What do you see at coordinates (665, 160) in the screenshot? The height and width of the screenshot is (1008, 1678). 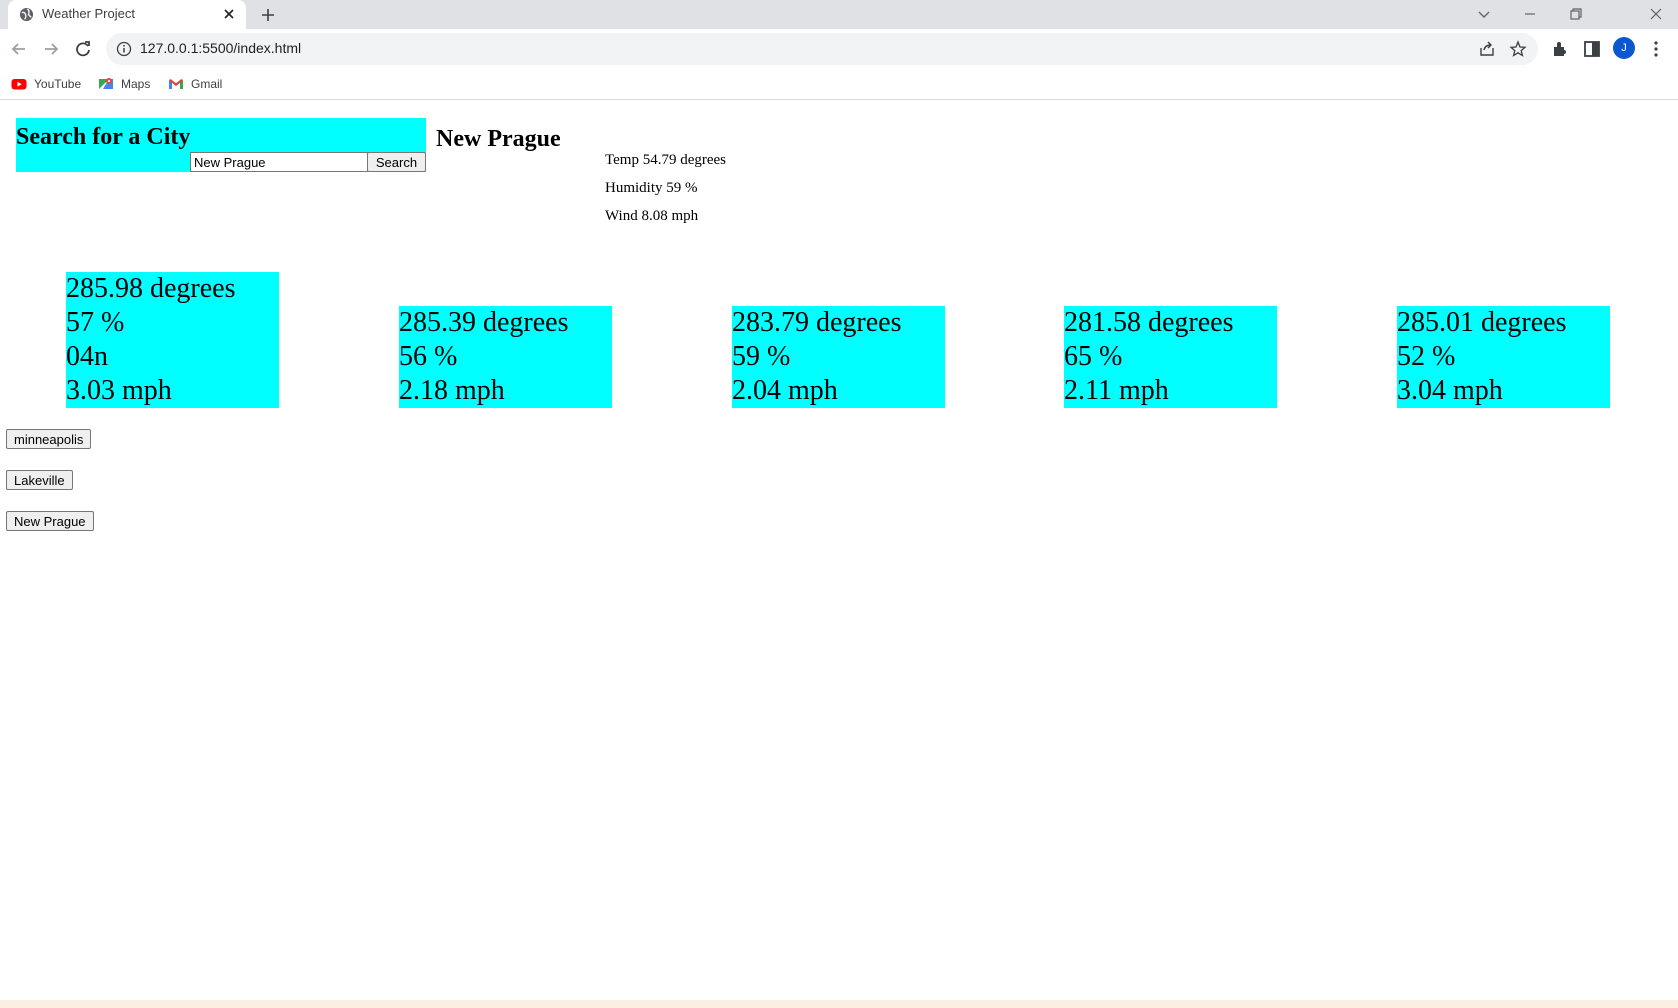 I see `current-temp: Temp 54.79 degrees` at bounding box center [665, 160].